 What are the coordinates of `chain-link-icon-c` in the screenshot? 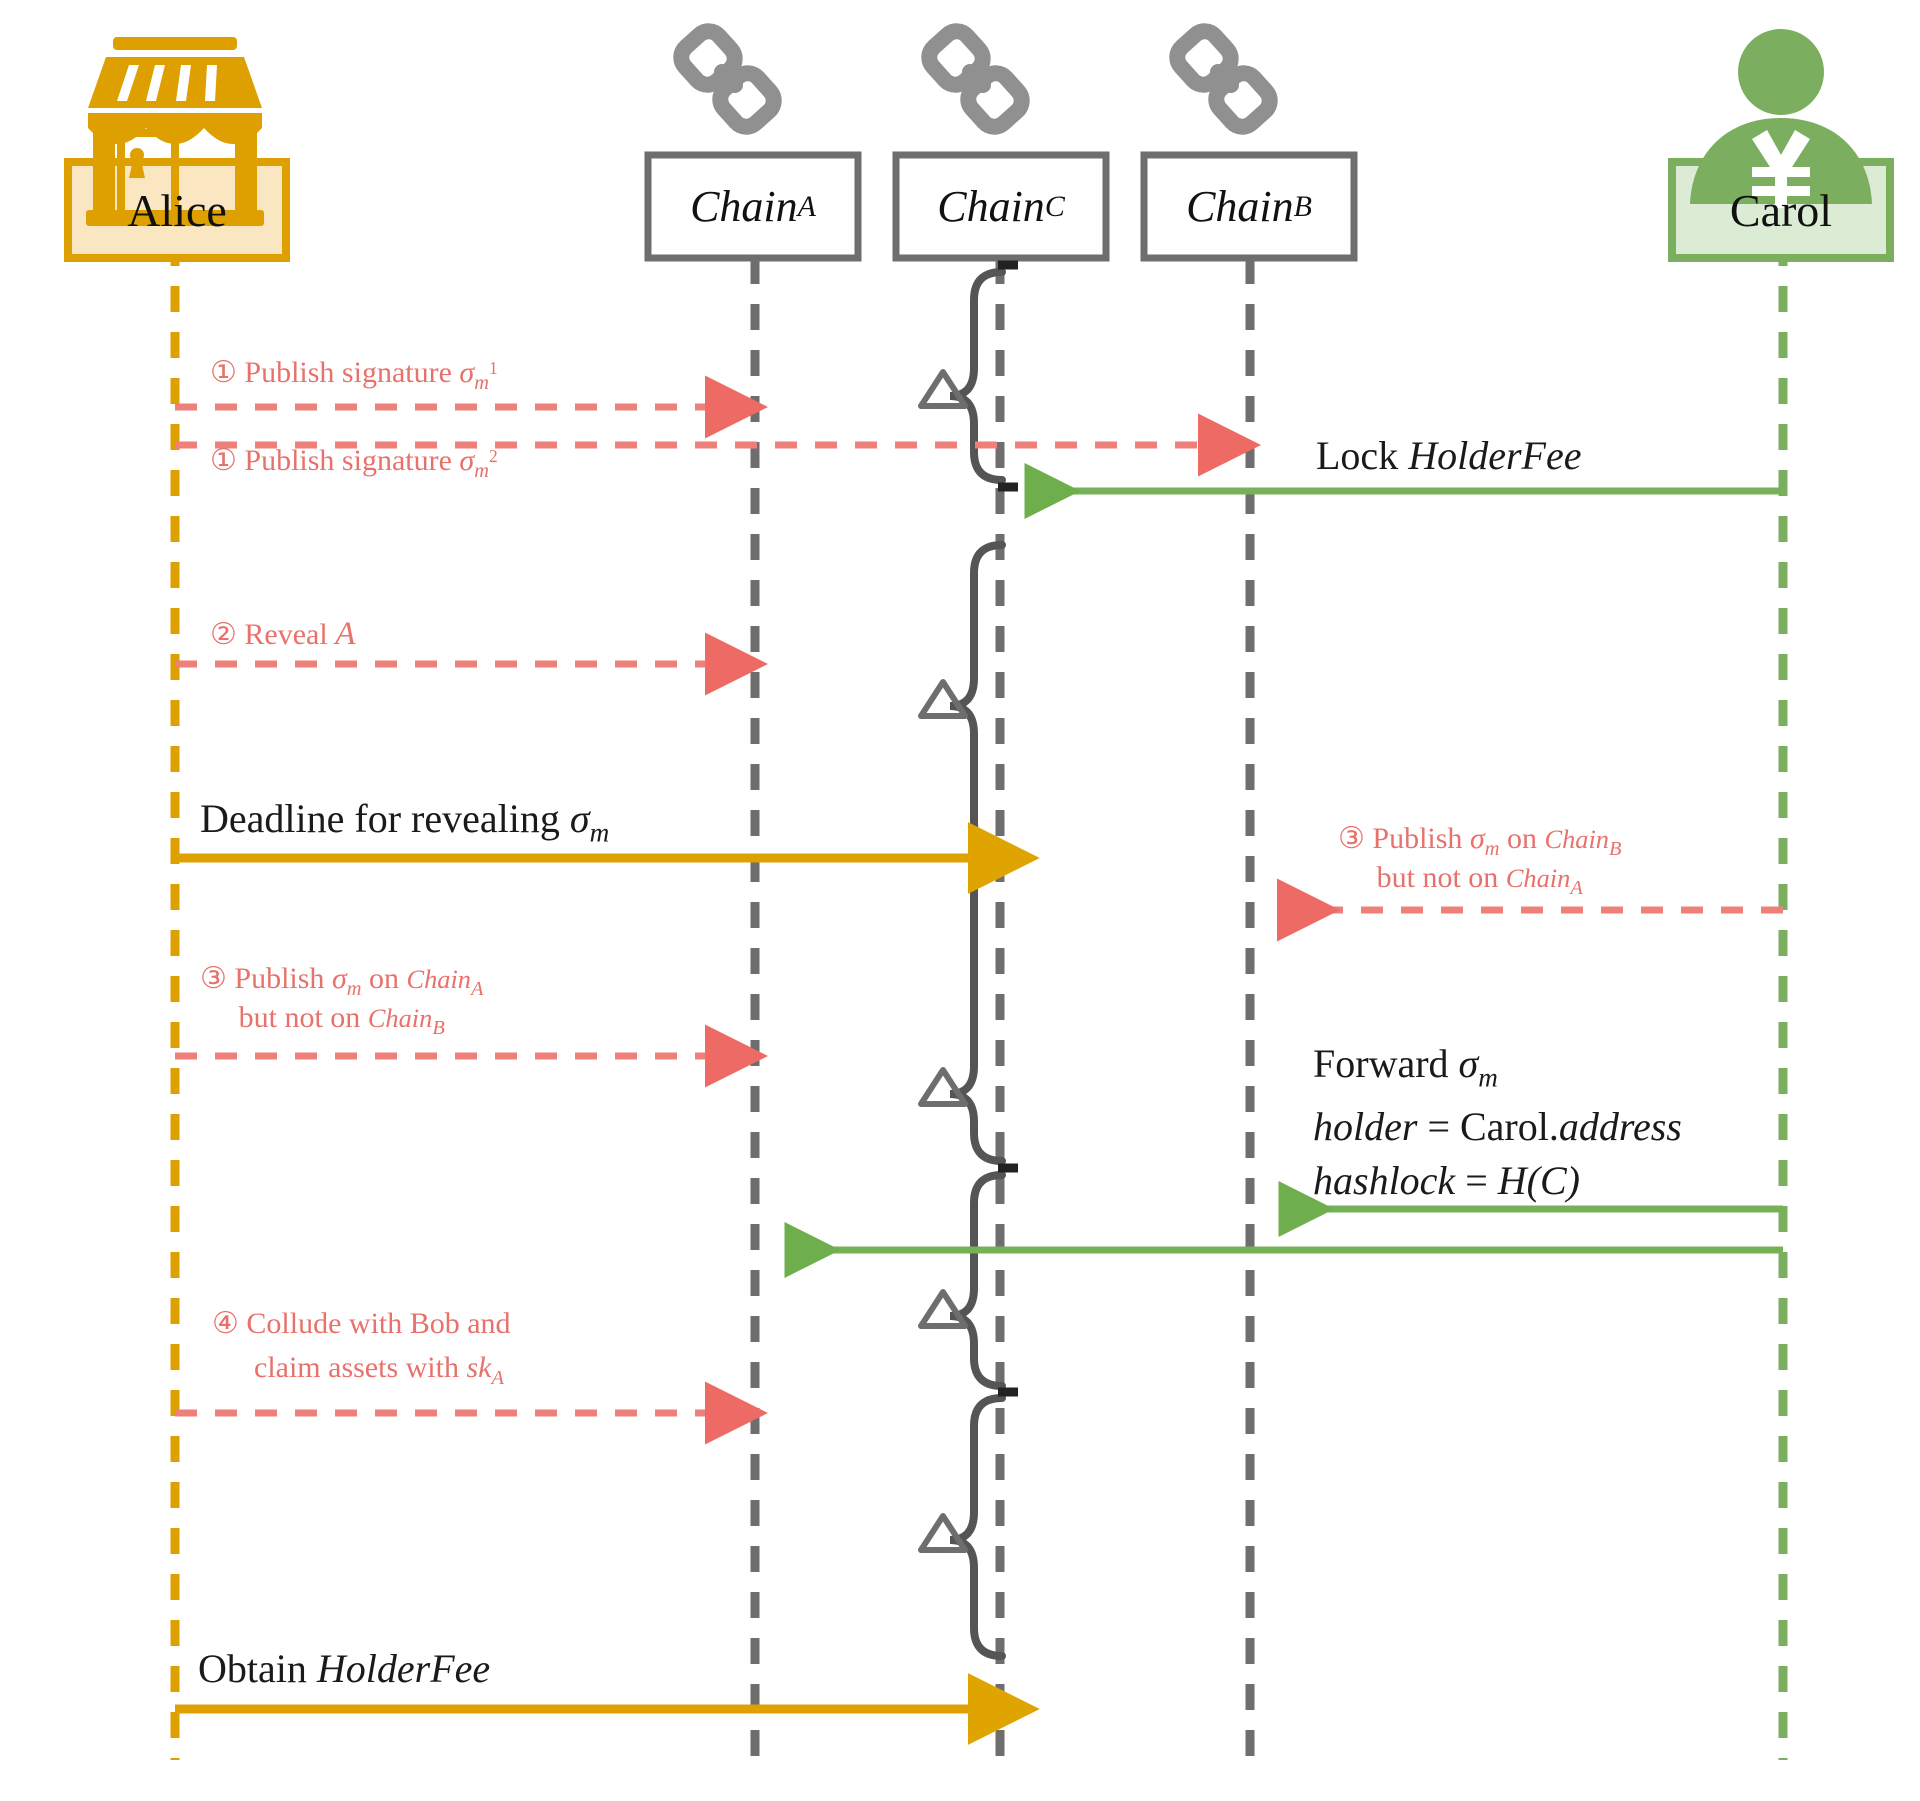 It's located at (975, 79).